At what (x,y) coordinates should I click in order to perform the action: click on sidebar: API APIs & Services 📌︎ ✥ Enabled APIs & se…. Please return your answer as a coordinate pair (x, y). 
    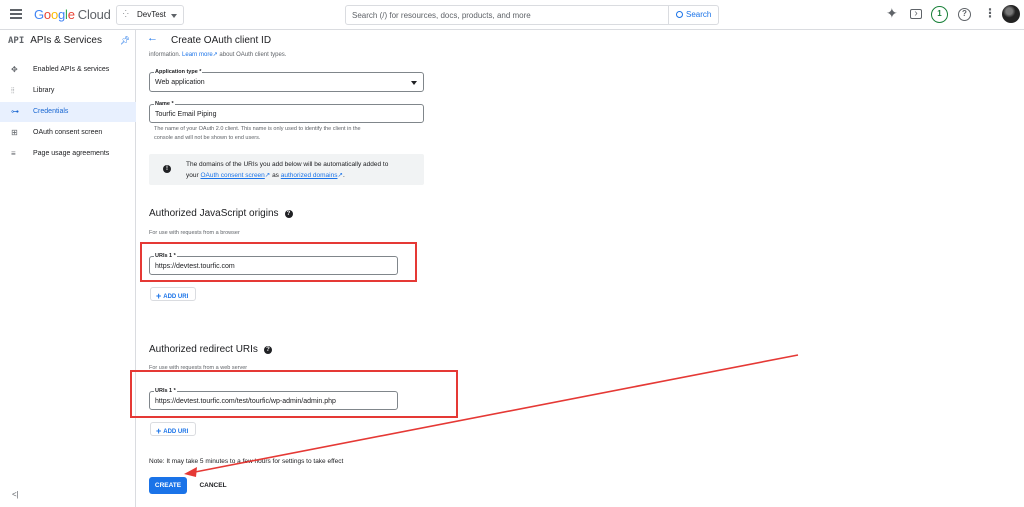
    Looking at the image, I should click on (68, 268).